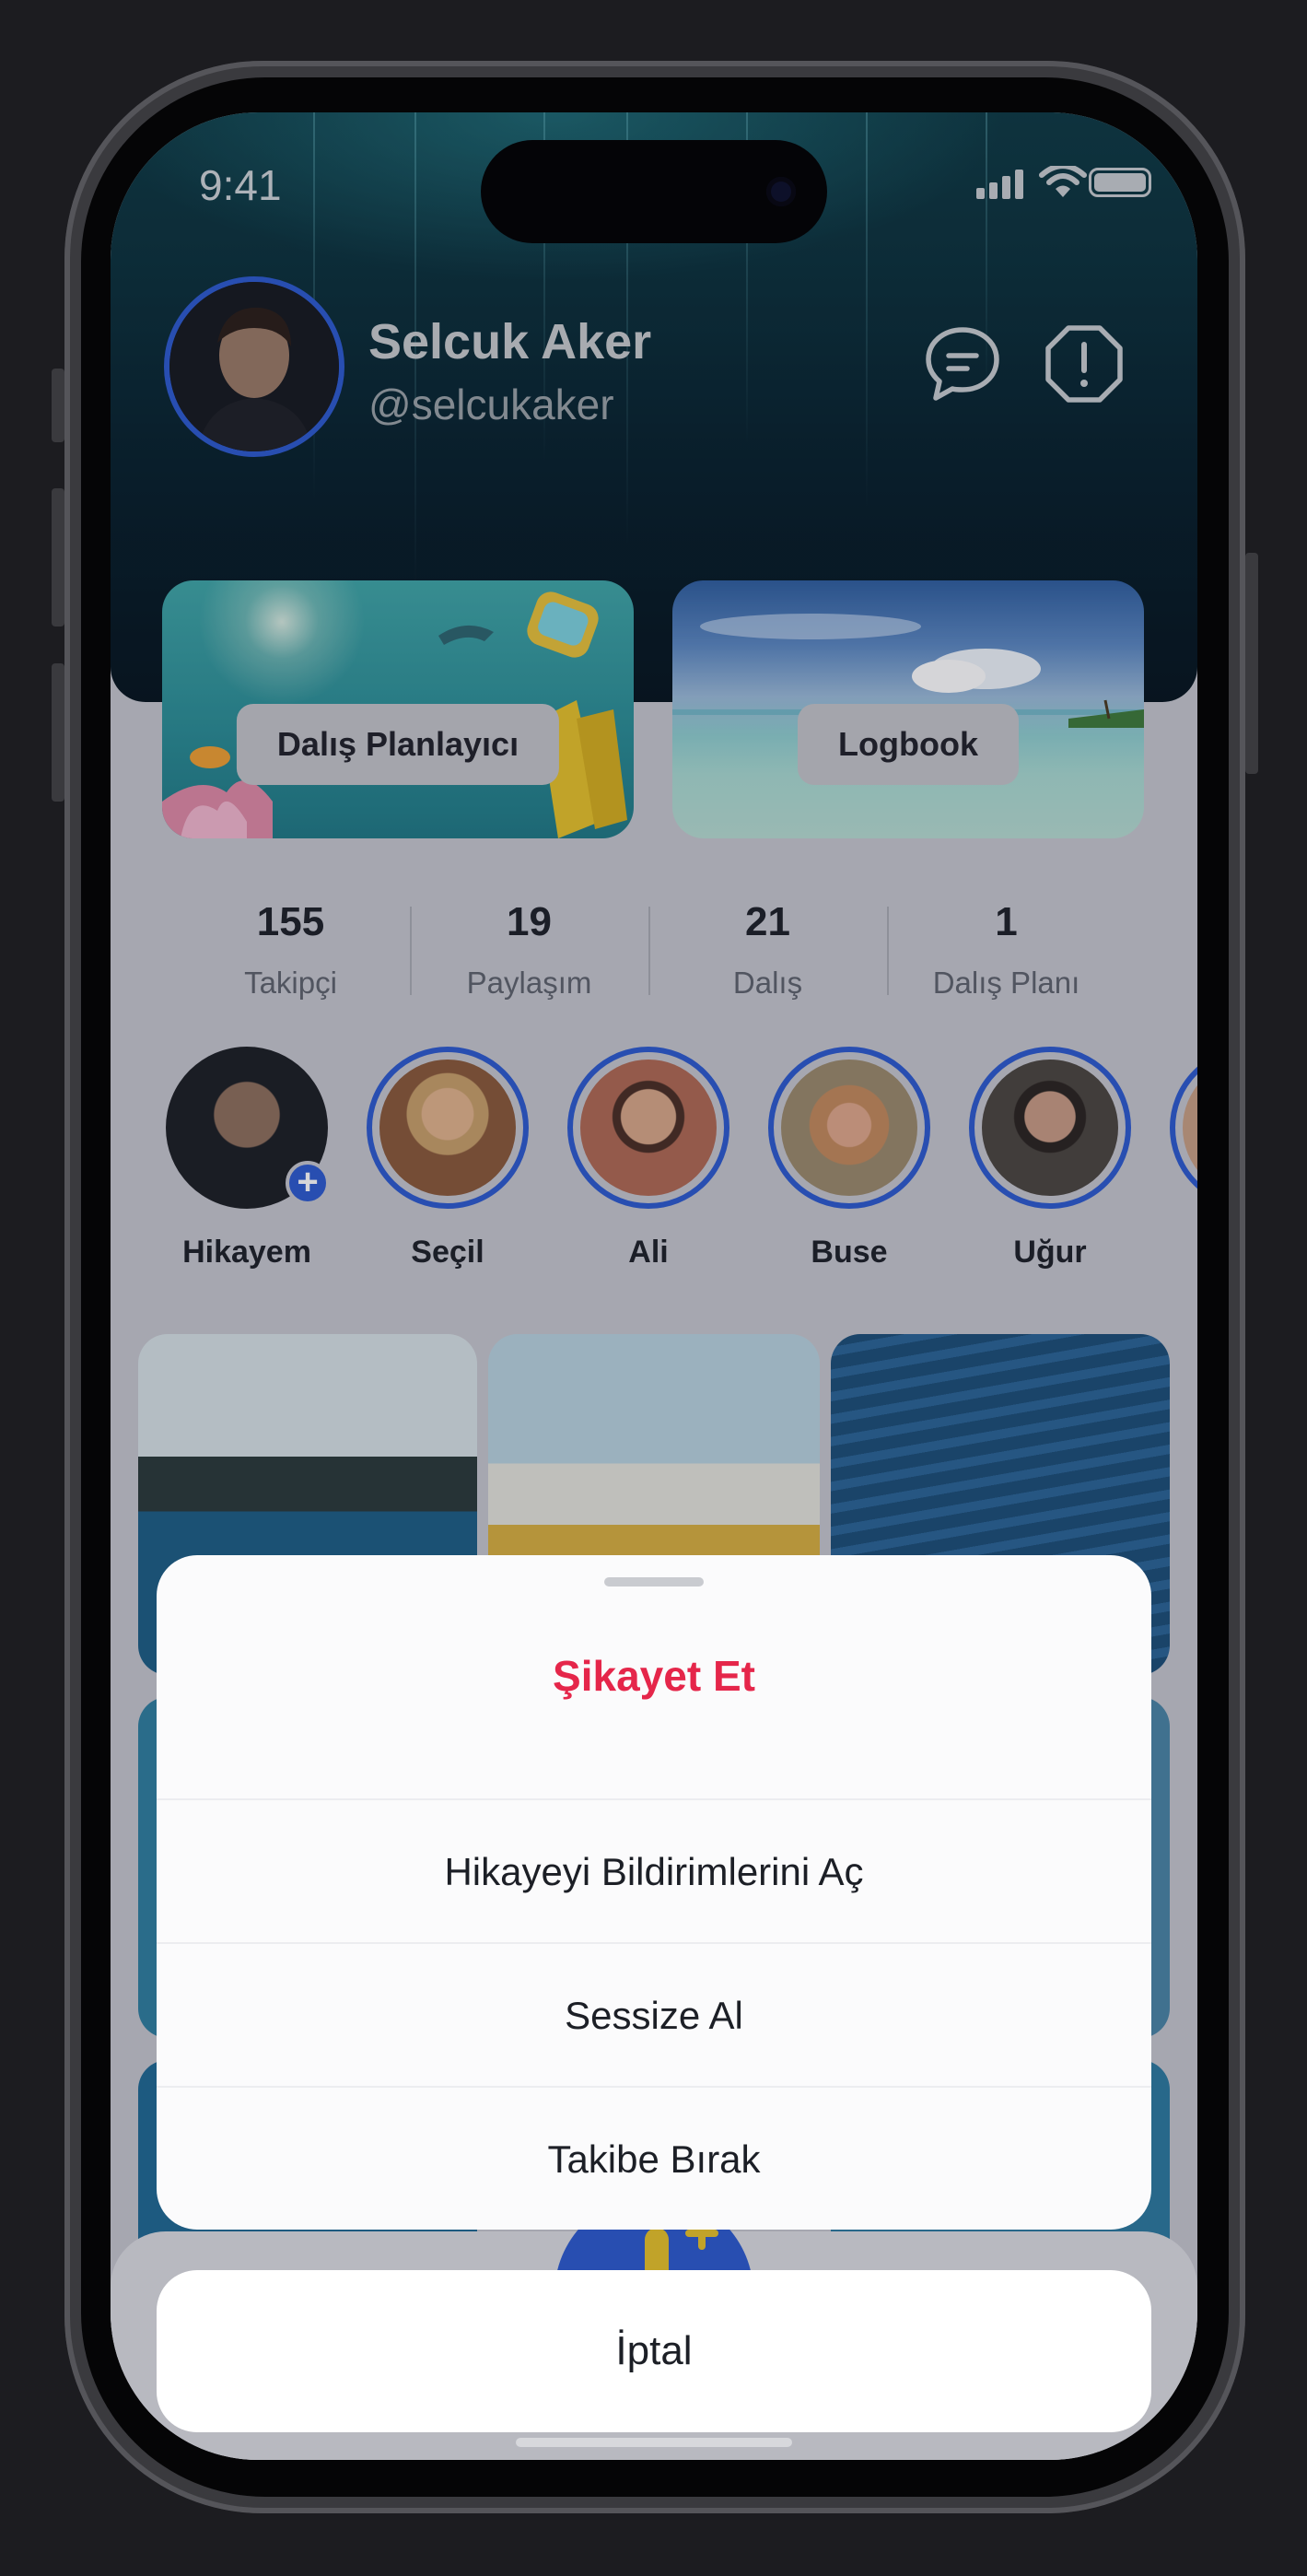 The height and width of the screenshot is (2576, 1307). I want to click on report-title: Şikayet Et, so click(654, 1676).